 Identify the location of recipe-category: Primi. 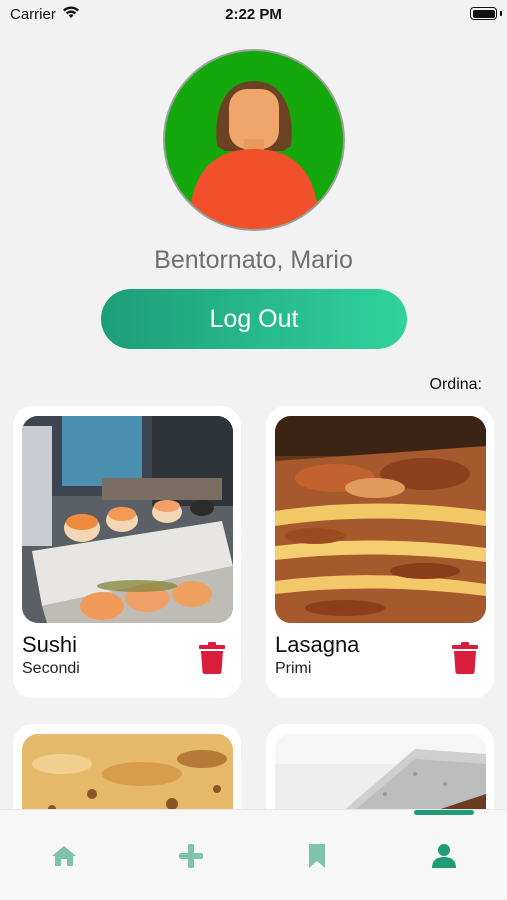
(293, 668).